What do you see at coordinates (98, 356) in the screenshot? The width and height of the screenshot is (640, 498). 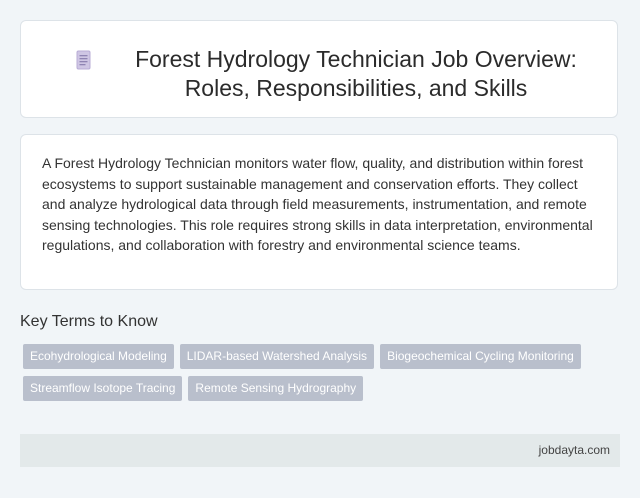 I see `key-term-tag: Ecohydrological Modeling` at bounding box center [98, 356].